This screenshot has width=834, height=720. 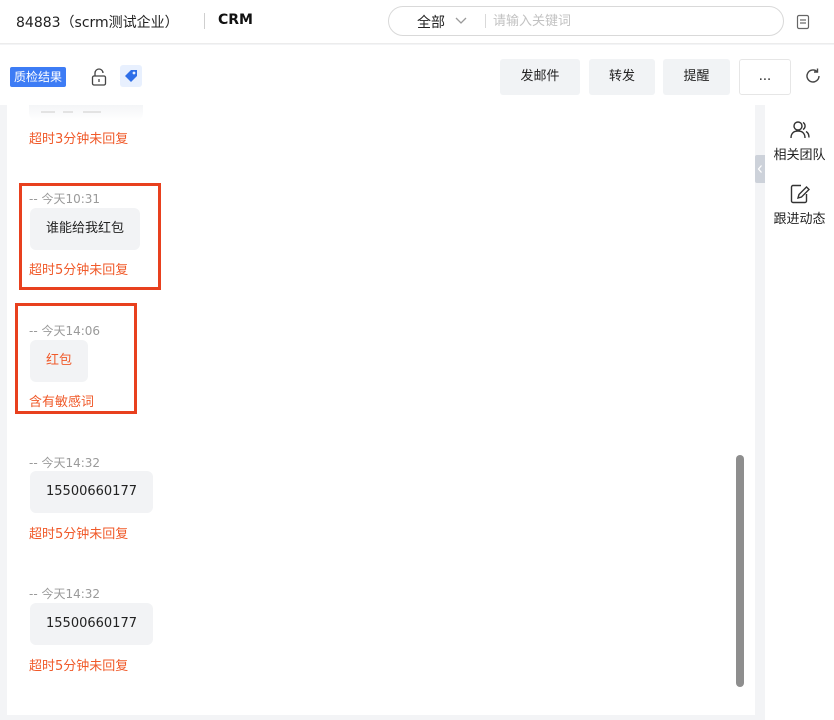 I want to click on sidebar-item-team: 相关团队, so click(x=799, y=141).